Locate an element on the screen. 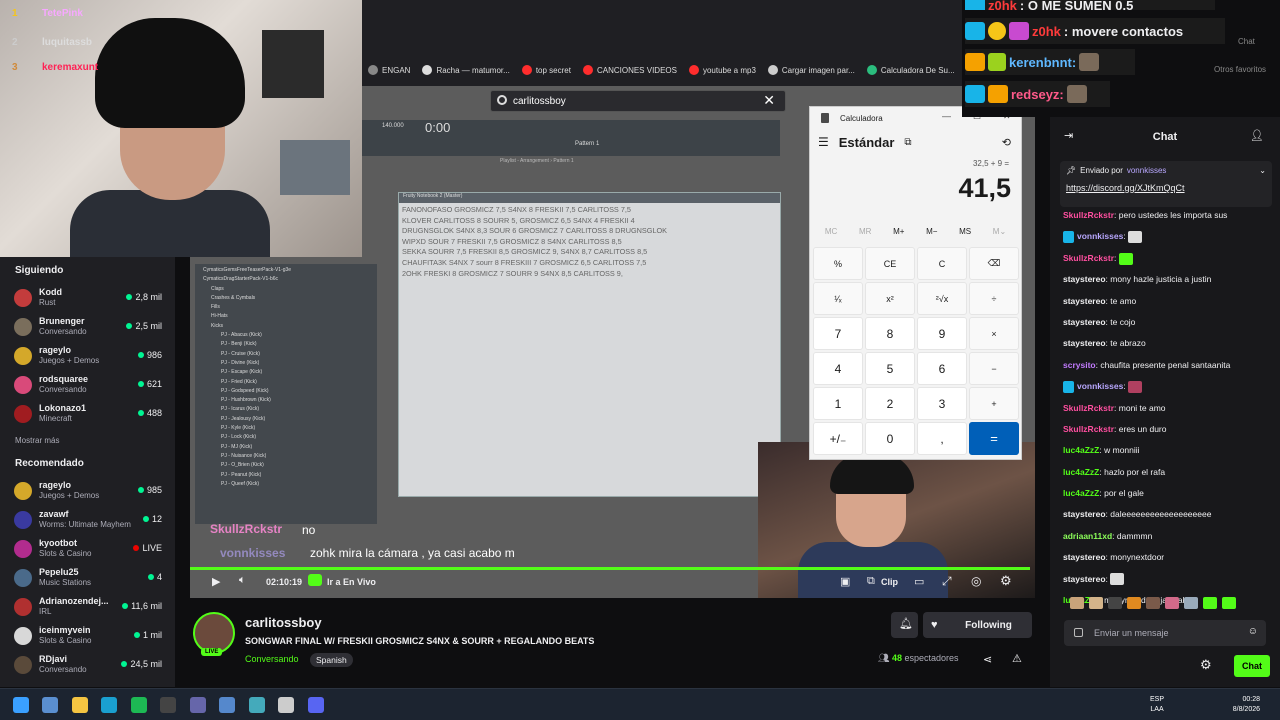 The width and height of the screenshot is (1280, 720). bookmark-item: CANCIONES VIDEOS is located at coordinates (630, 70).